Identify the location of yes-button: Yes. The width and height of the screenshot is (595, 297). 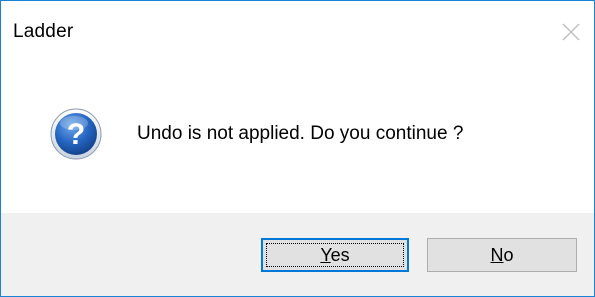
(335, 255).